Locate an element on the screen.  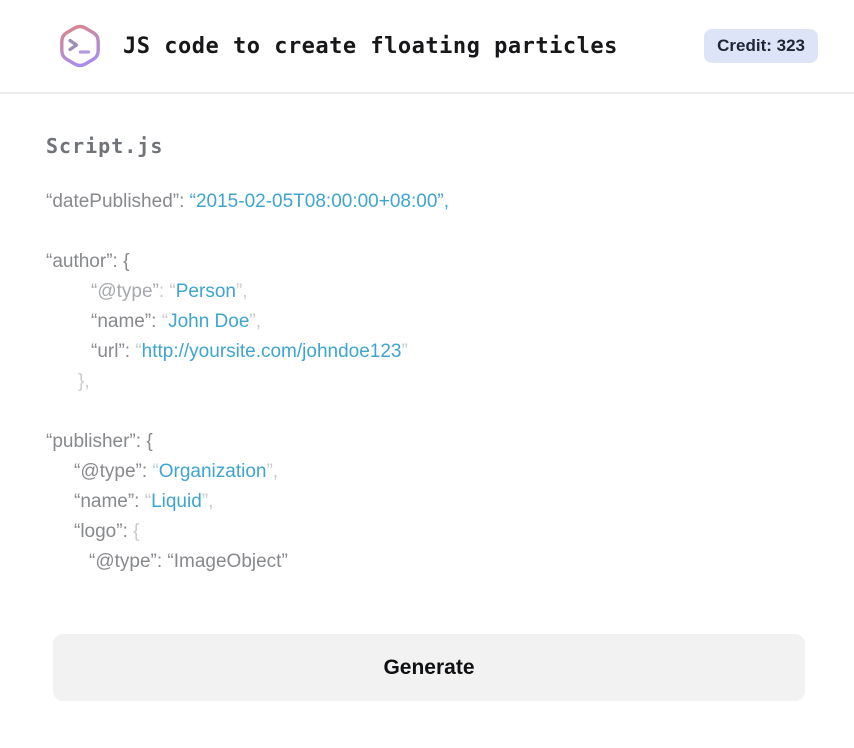
code-line: “name”: “Liquid”, is located at coordinates (426, 502).